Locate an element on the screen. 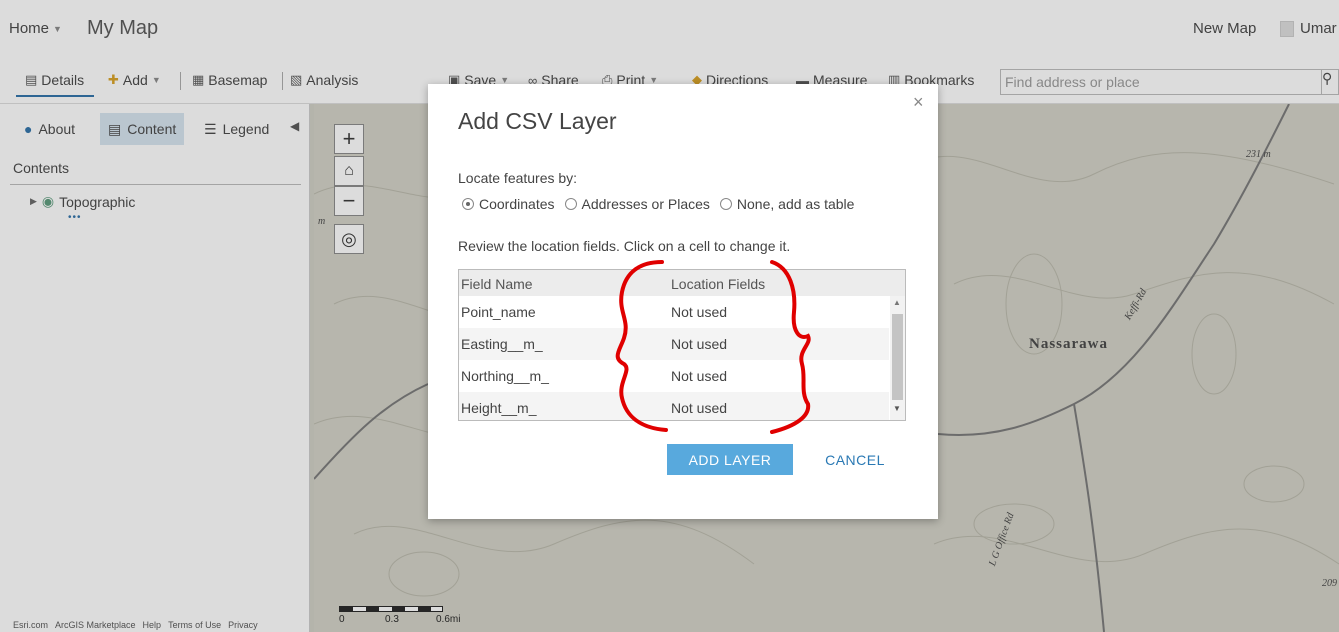 This screenshot has width=1339, height=632. radio-addresses: Addresses or Places is located at coordinates (637, 204).